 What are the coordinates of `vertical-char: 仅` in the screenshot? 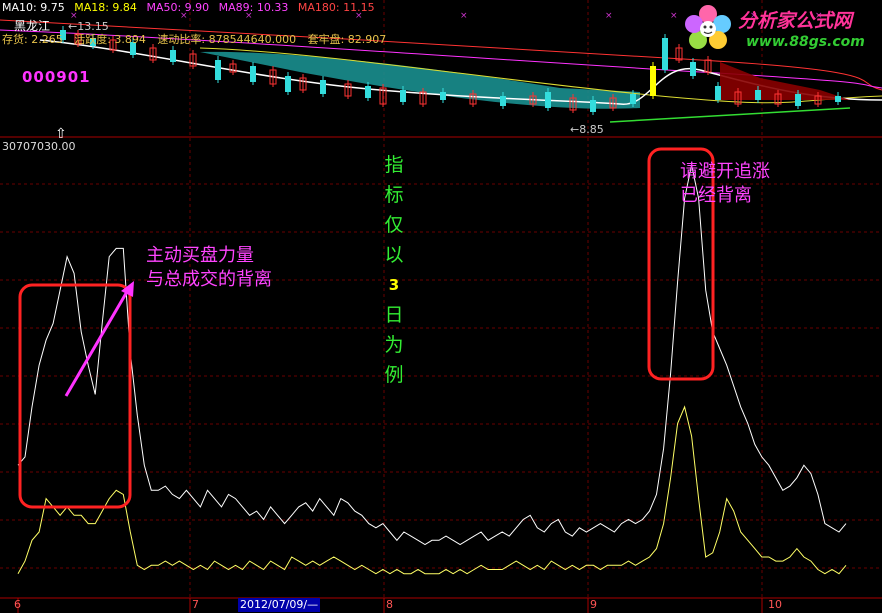 It's located at (394, 225).